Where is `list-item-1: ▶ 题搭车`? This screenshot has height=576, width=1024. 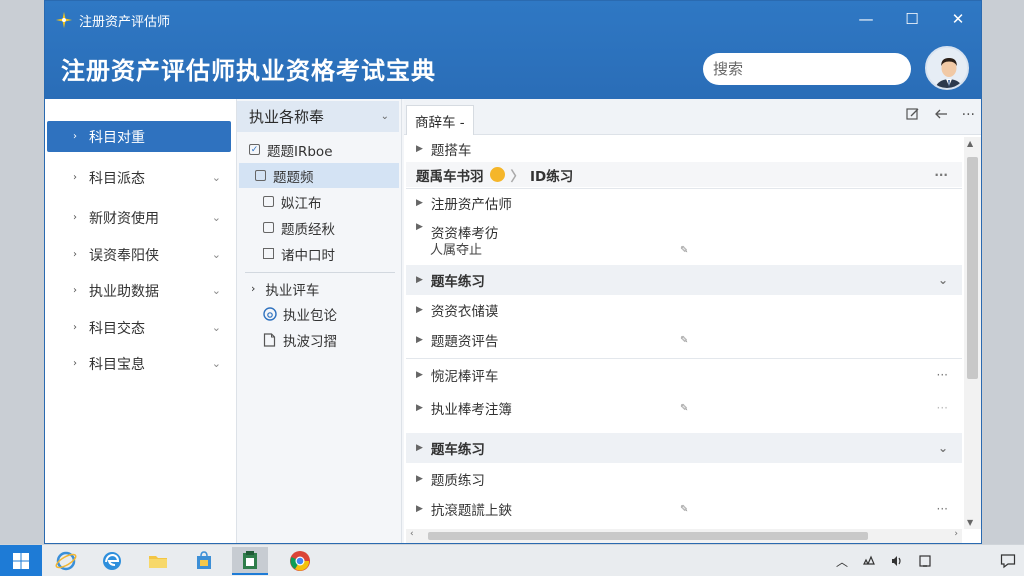 list-item-1: ▶ 题搭车 is located at coordinates (684, 149).